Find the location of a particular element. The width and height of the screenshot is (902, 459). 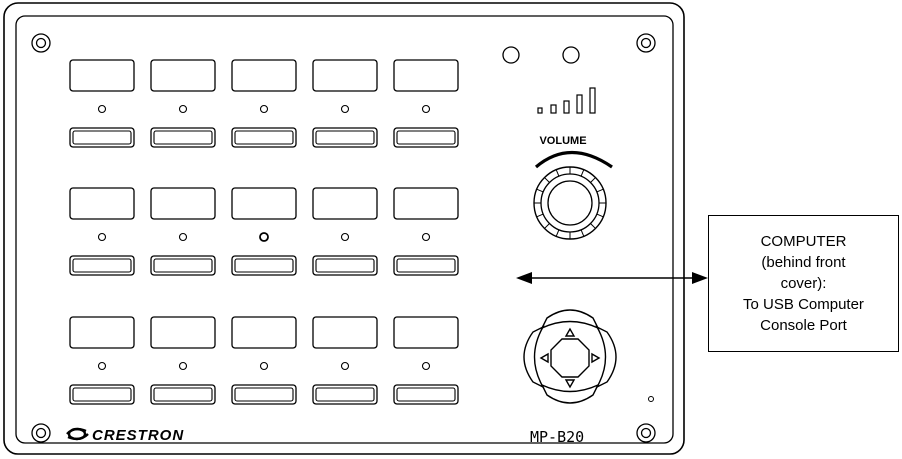

callout-line: cover): is located at coordinates (803, 283).